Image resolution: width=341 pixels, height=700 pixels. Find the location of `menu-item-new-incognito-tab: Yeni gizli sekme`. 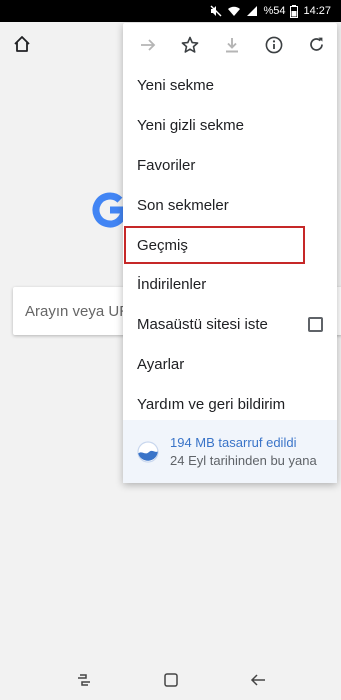

menu-item-new-incognito-tab: Yeni gizli sekme is located at coordinates (230, 126).